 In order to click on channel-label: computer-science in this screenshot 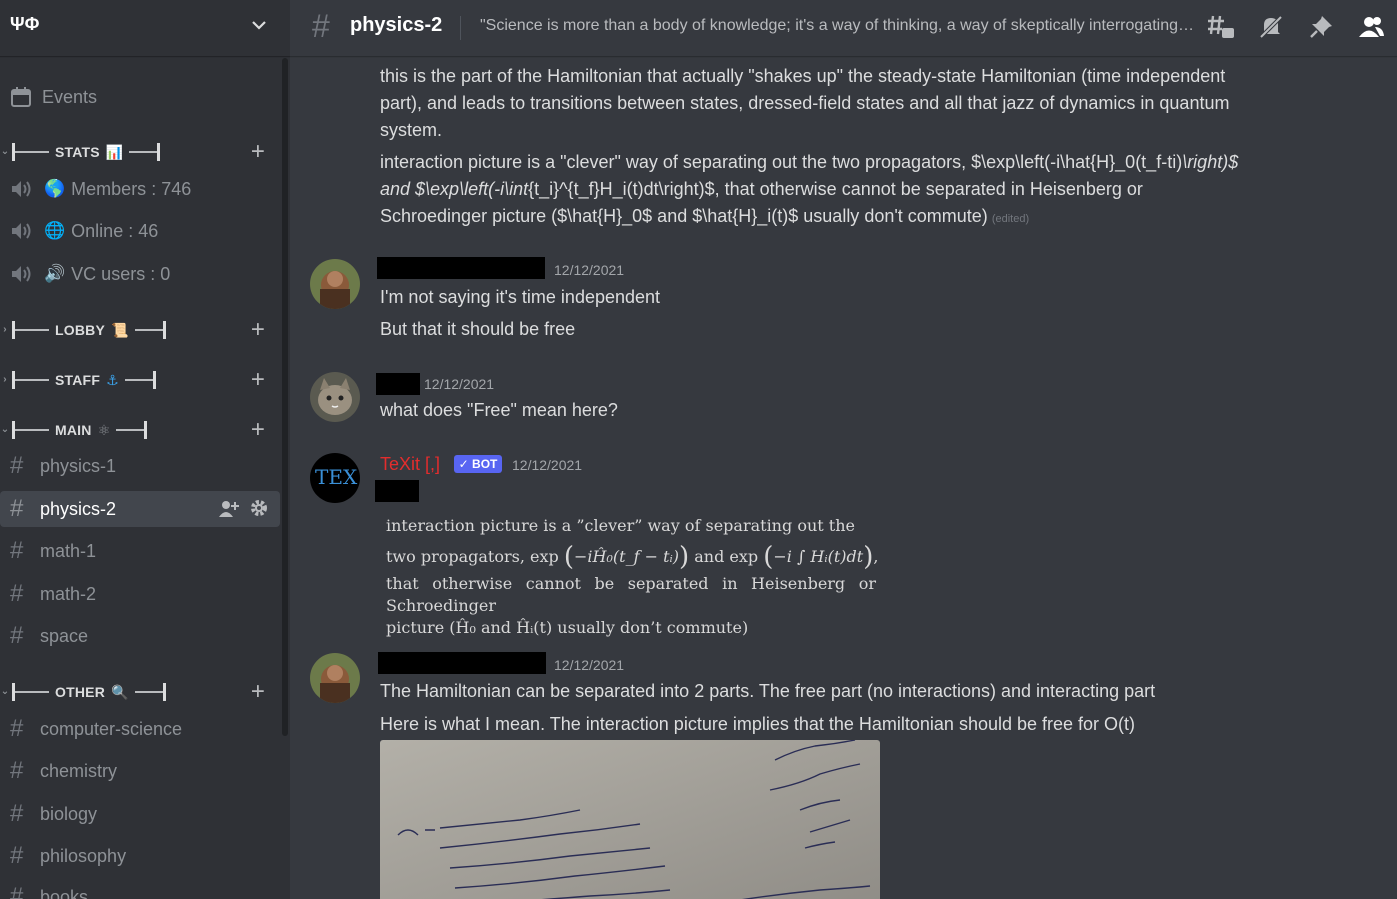, I will do `click(111, 728)`.